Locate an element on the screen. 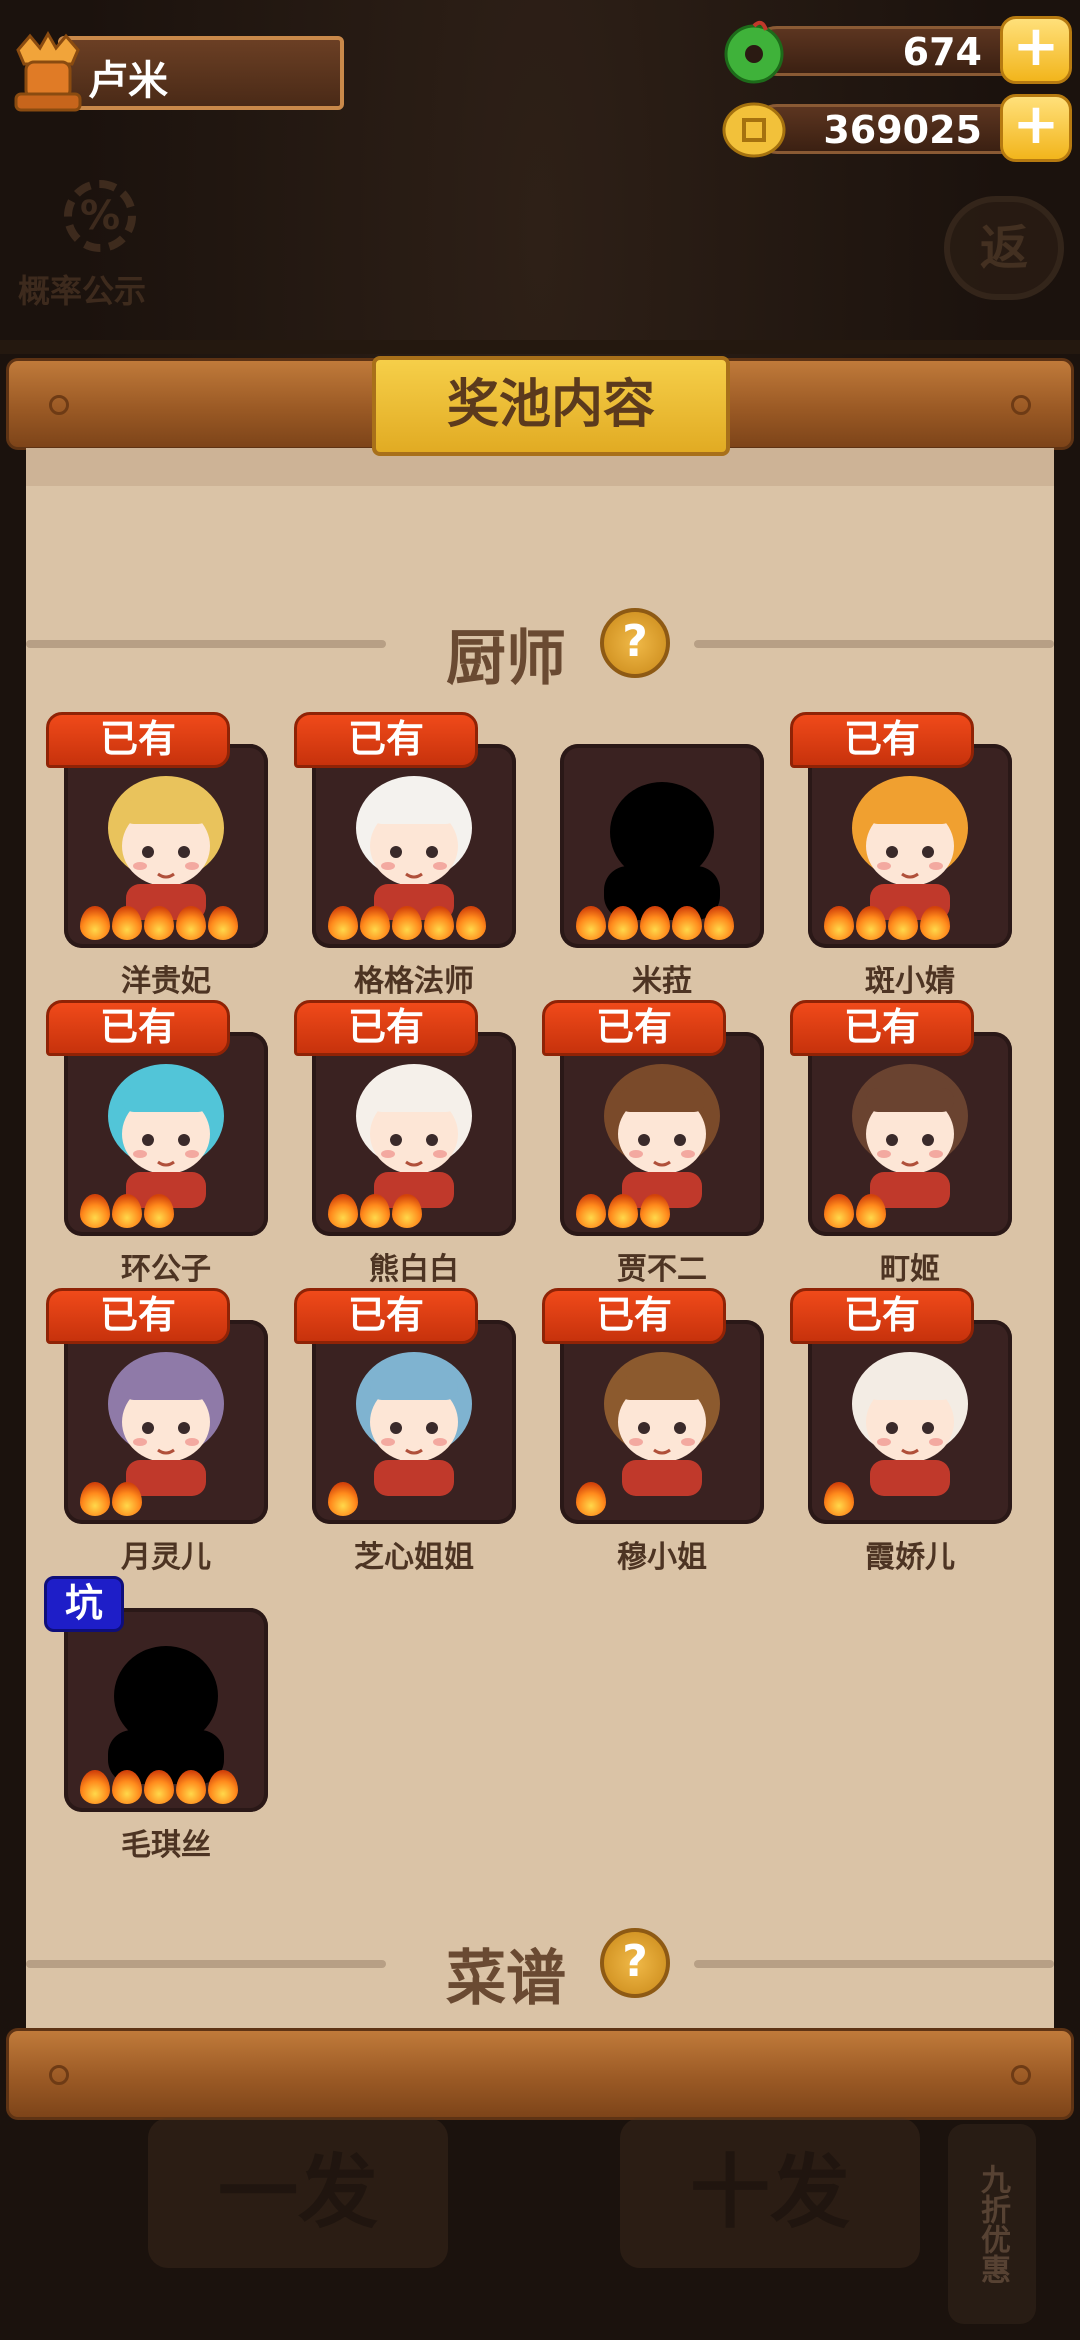 The height and width of the screenshot is (2340, 1080). player-panel: 卢米 is located at coordinates (177, 72).